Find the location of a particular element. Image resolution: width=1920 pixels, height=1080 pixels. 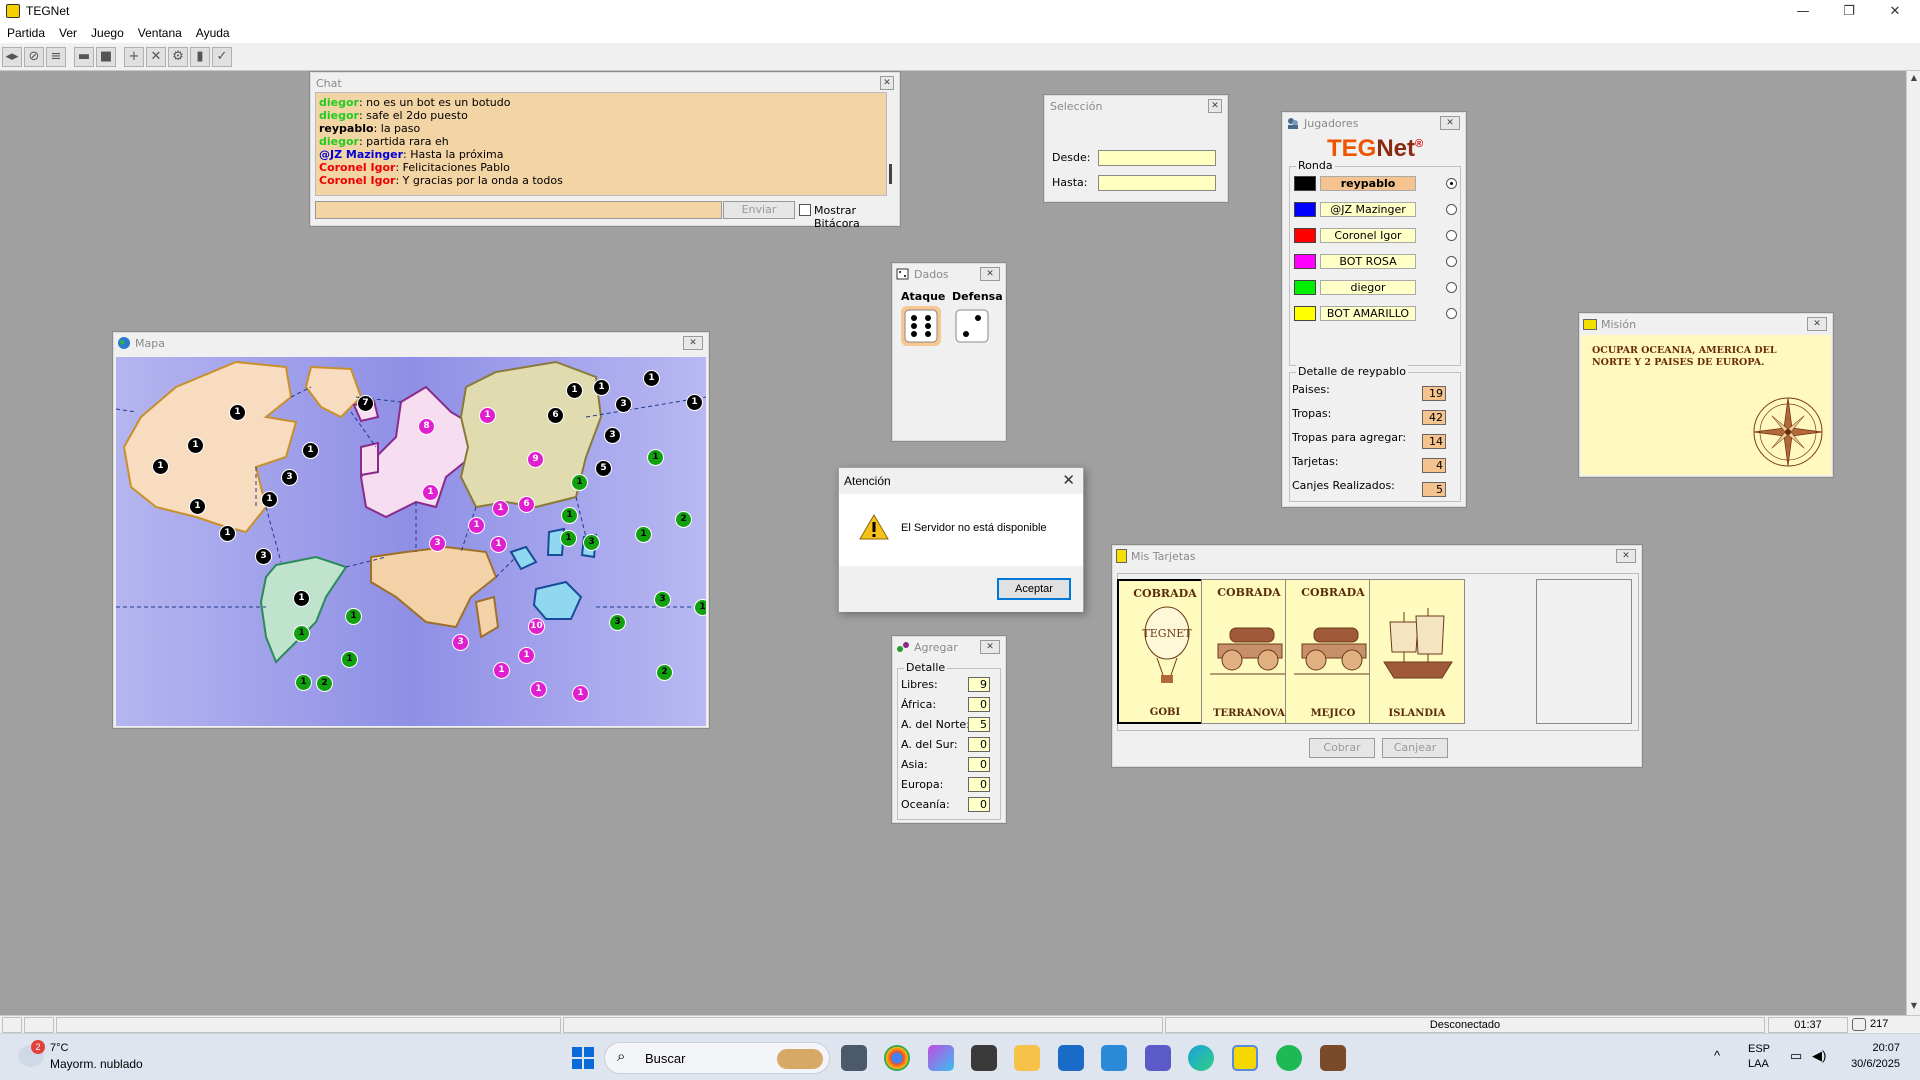

menu-juego: Juego is located at coordinates (107, 33).